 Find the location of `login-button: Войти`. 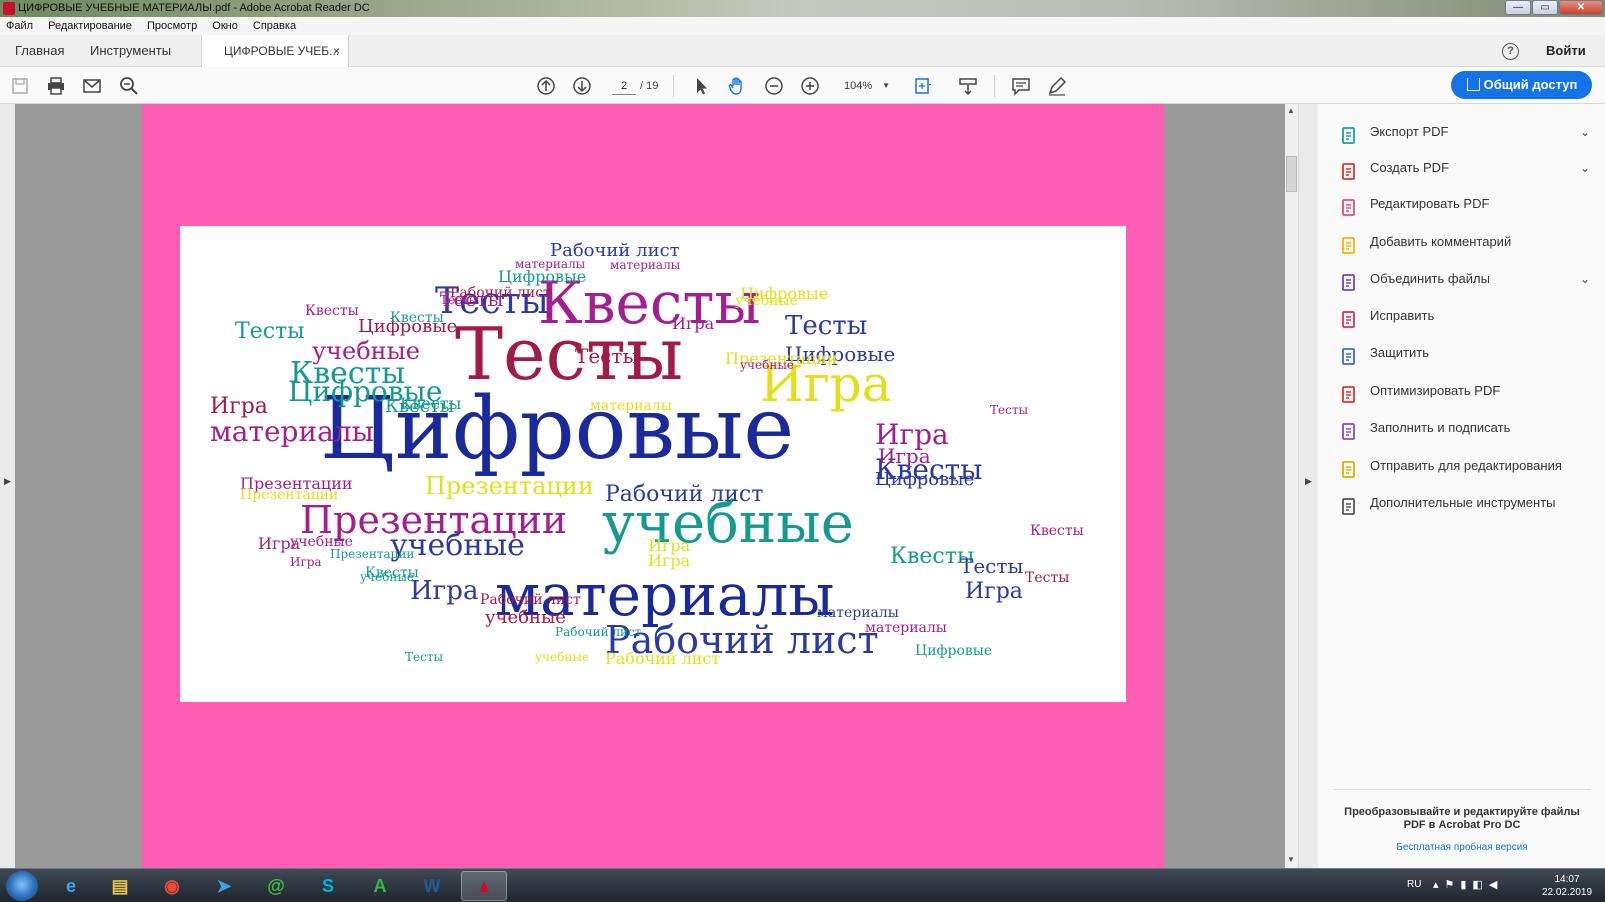

login-button: Войти is located at coordinates (1566, 51).